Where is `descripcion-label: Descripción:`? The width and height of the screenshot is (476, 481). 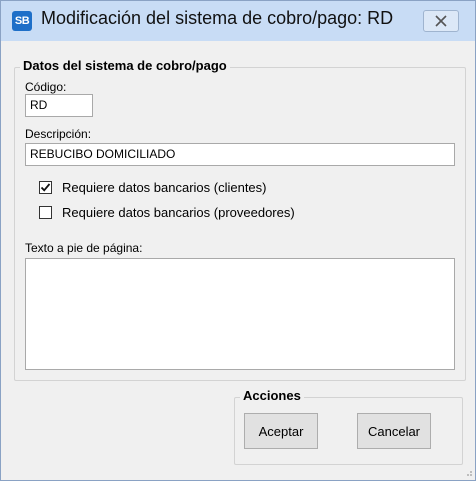
descripcion-label: Descripción: is located at coordinates (58, 134).